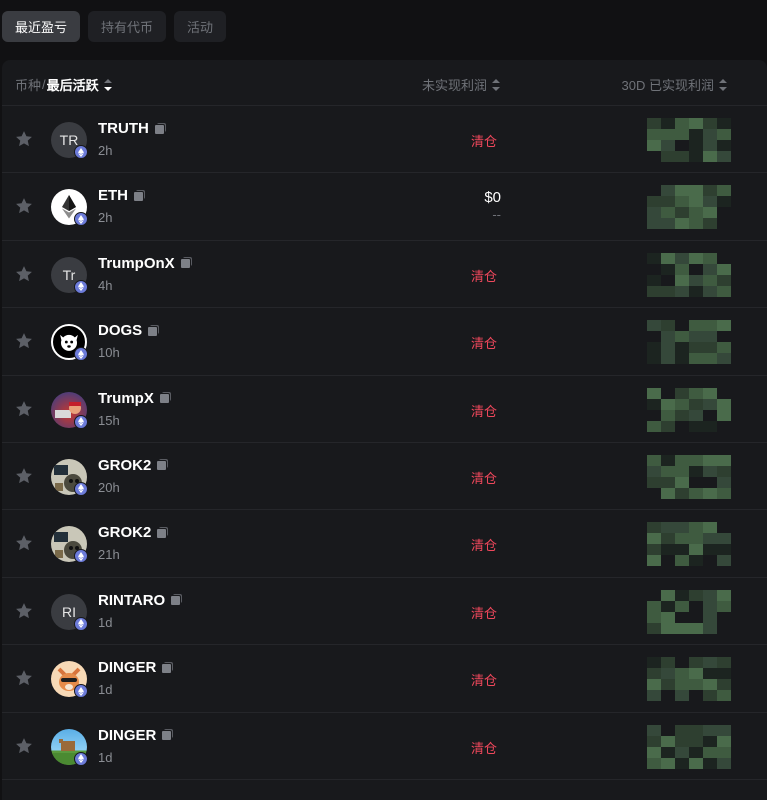  I want to click on table-row: TrumpX 15h 清仓, so click(384, 409).